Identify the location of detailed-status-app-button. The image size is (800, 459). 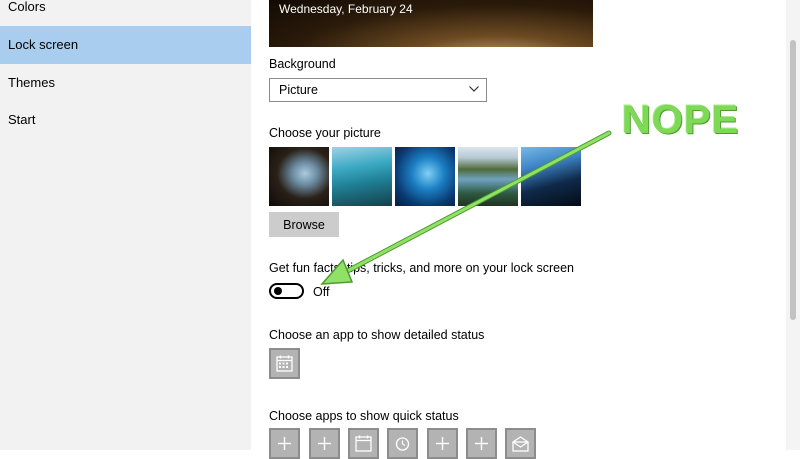
(284, 363).